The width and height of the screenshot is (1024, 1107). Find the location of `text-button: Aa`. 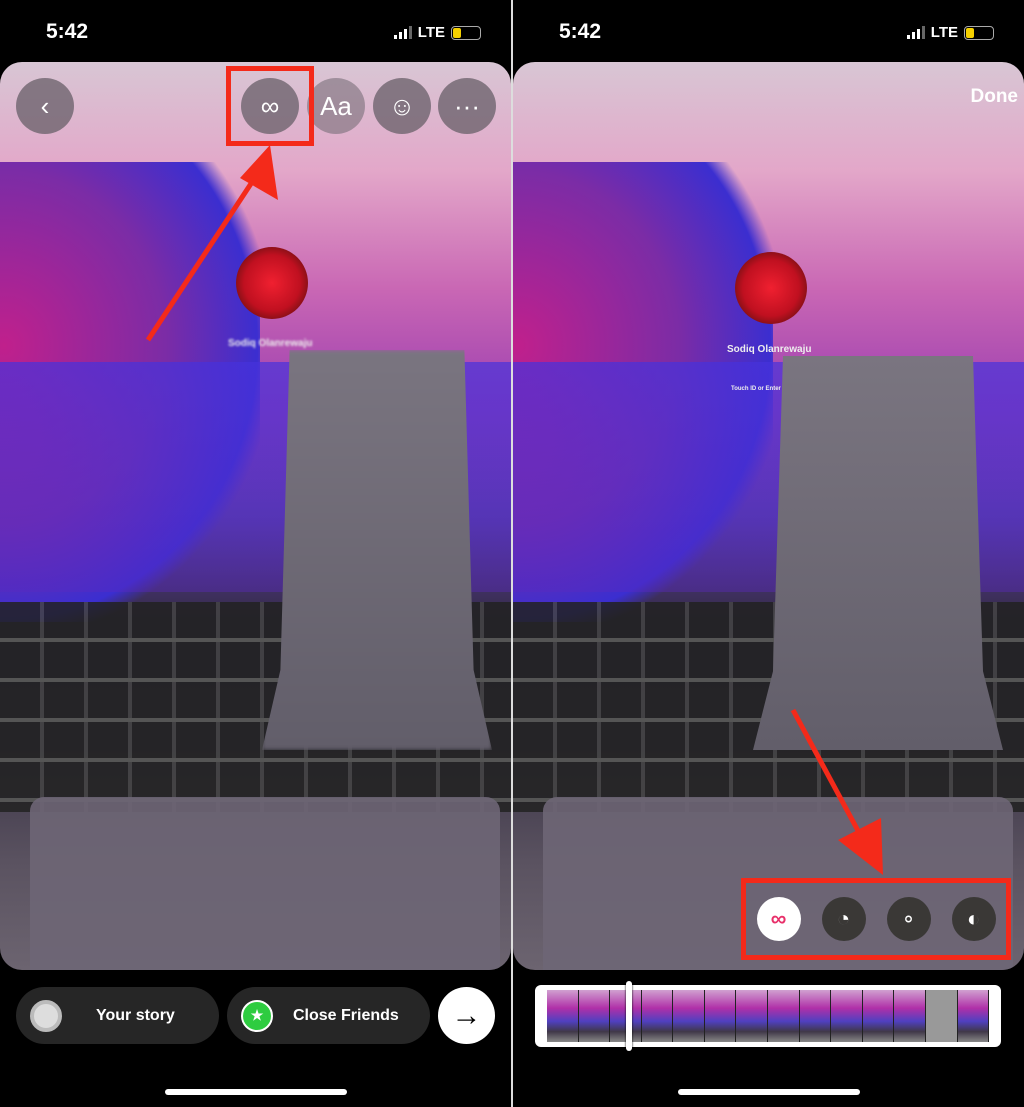

text-button: Aa is located at coordinates (336, 106).